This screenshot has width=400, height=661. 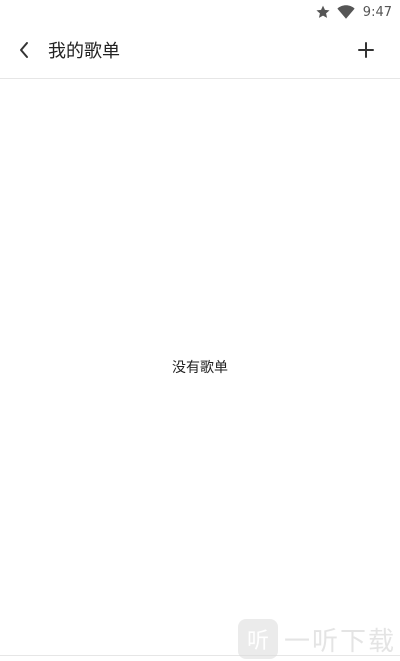 What do you see at coordinates (323, 12) in the screenshot?
I see `star-icon` at bounding box center [323, 12].